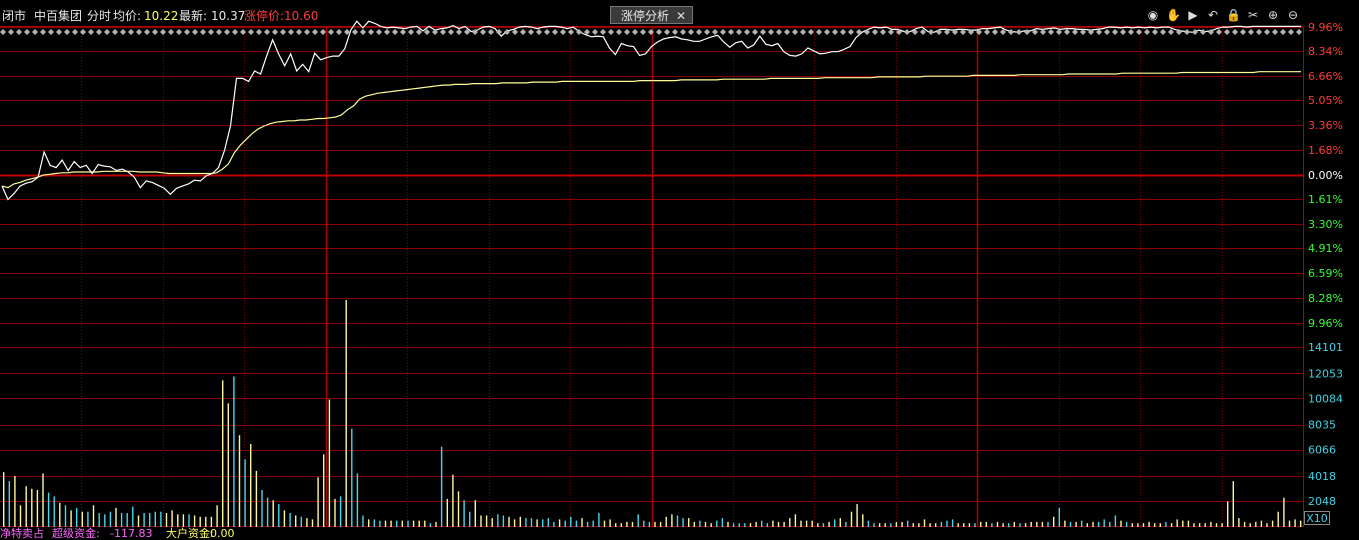 The height and width of the screenshot is (540, 1359). What do you see at coordinates (1317, 518) in the screenshot?
I see `volume-scale-badge: X10` at bounding box center [1317, 518].